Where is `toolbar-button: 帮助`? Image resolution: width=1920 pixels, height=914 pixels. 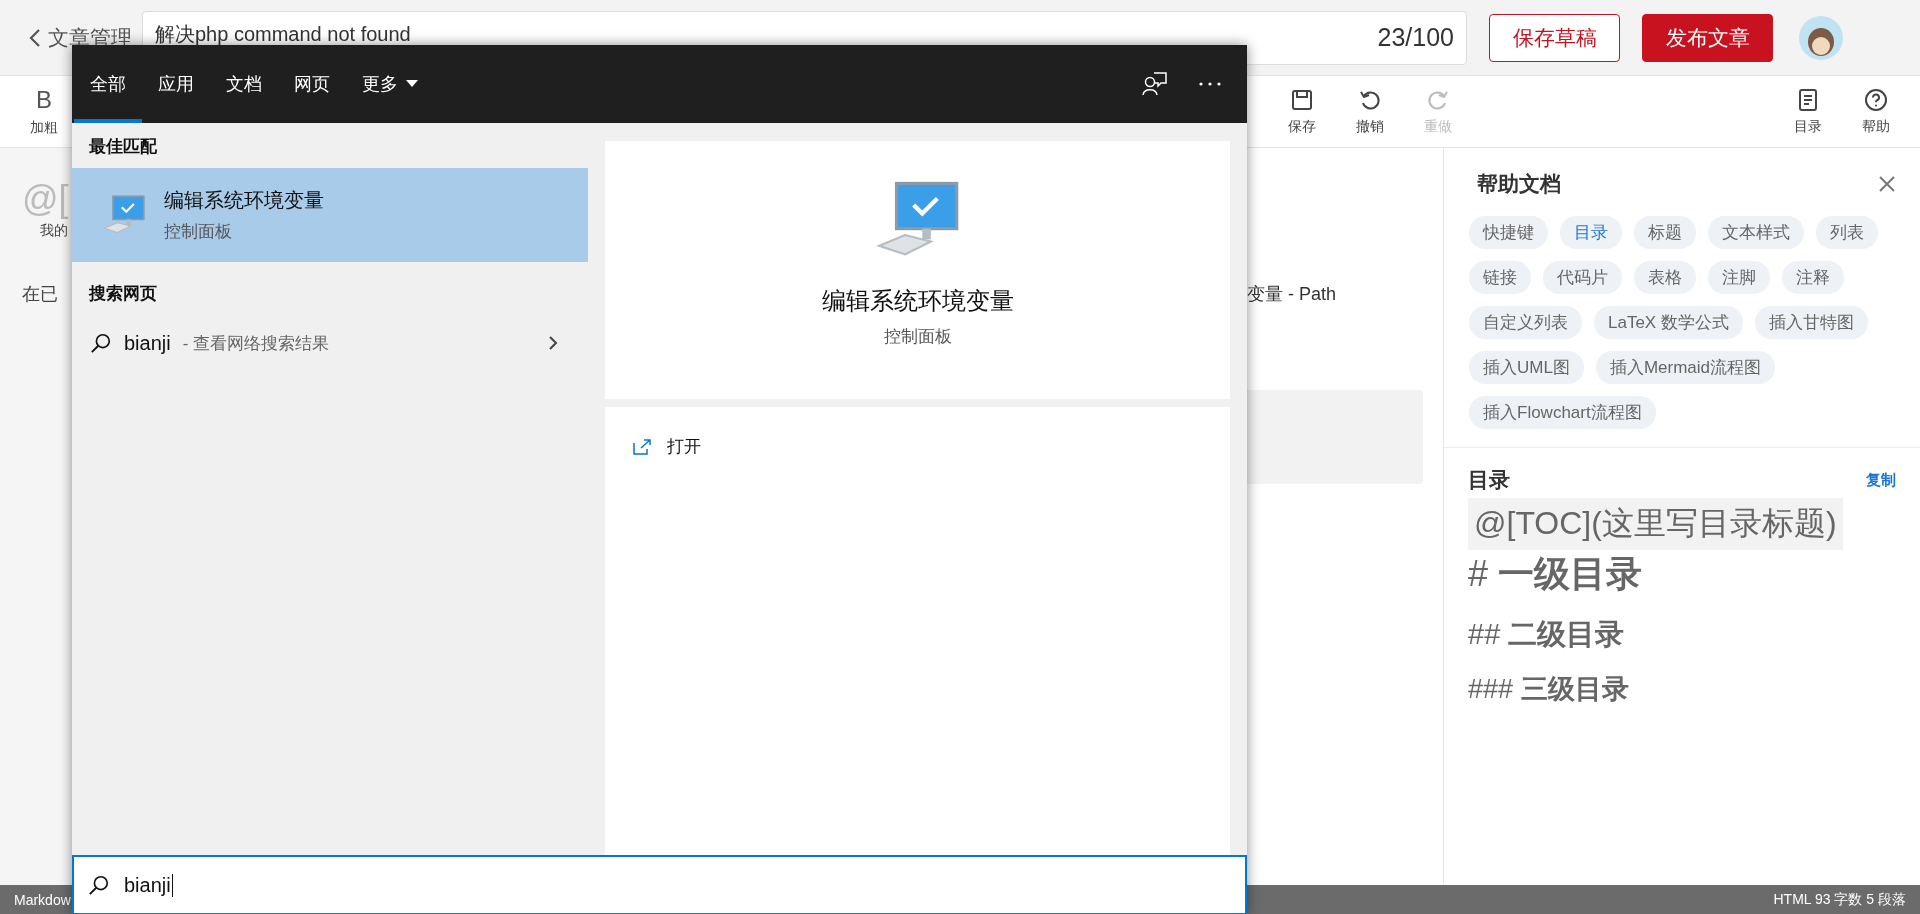
toolbar-button: 帮助 is located at coordinates (1876, 111).